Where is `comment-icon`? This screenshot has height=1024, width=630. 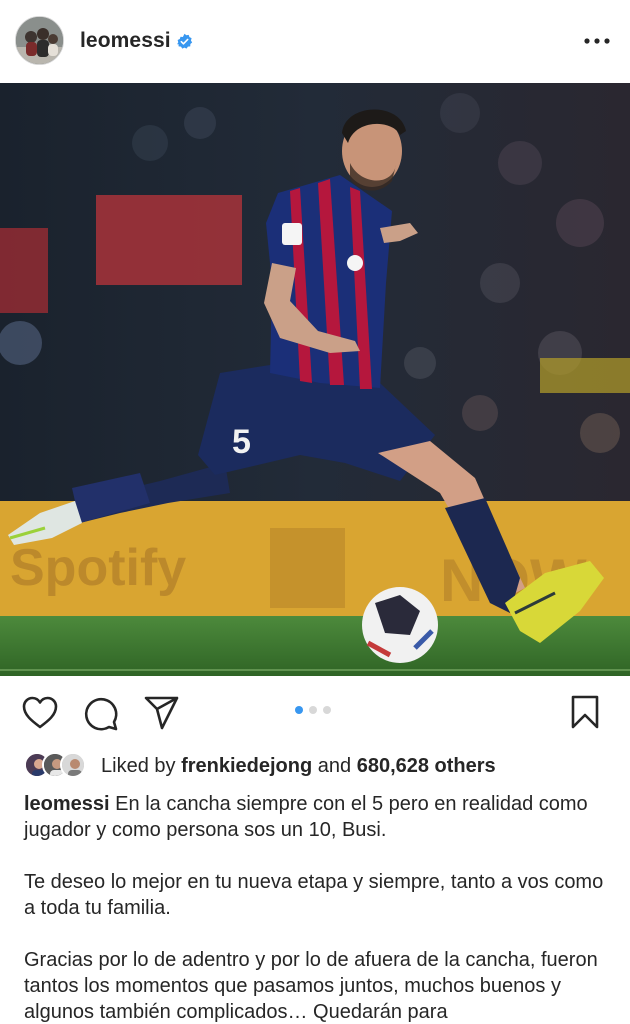
comment-icon is located at coordinates (101, 716).